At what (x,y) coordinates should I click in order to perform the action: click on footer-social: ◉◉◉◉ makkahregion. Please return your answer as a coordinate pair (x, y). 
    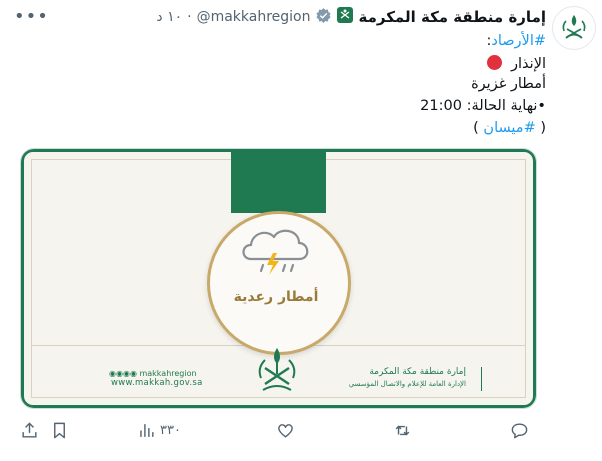
    Looking at the image, I should click on (153, 373).